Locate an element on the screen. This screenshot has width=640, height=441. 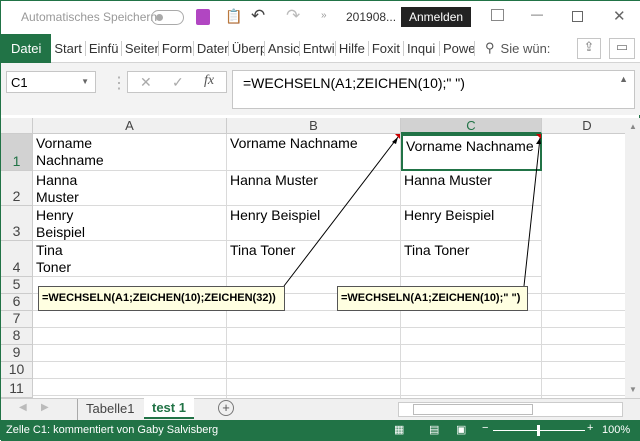
tab-hilfe: Hilfe is located at coordinates (352, 48).